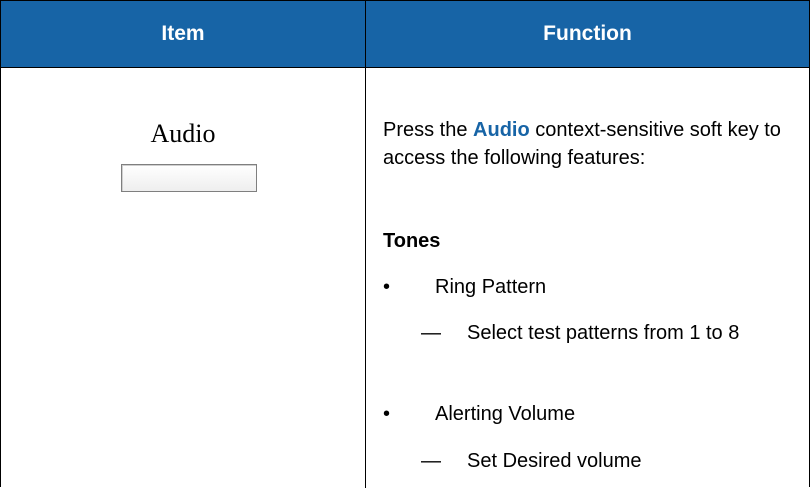  What do you see at coordinates (412, 241) in the screenshot?
I see `section-title-tones: Tones` at bounding box center [412, 241].